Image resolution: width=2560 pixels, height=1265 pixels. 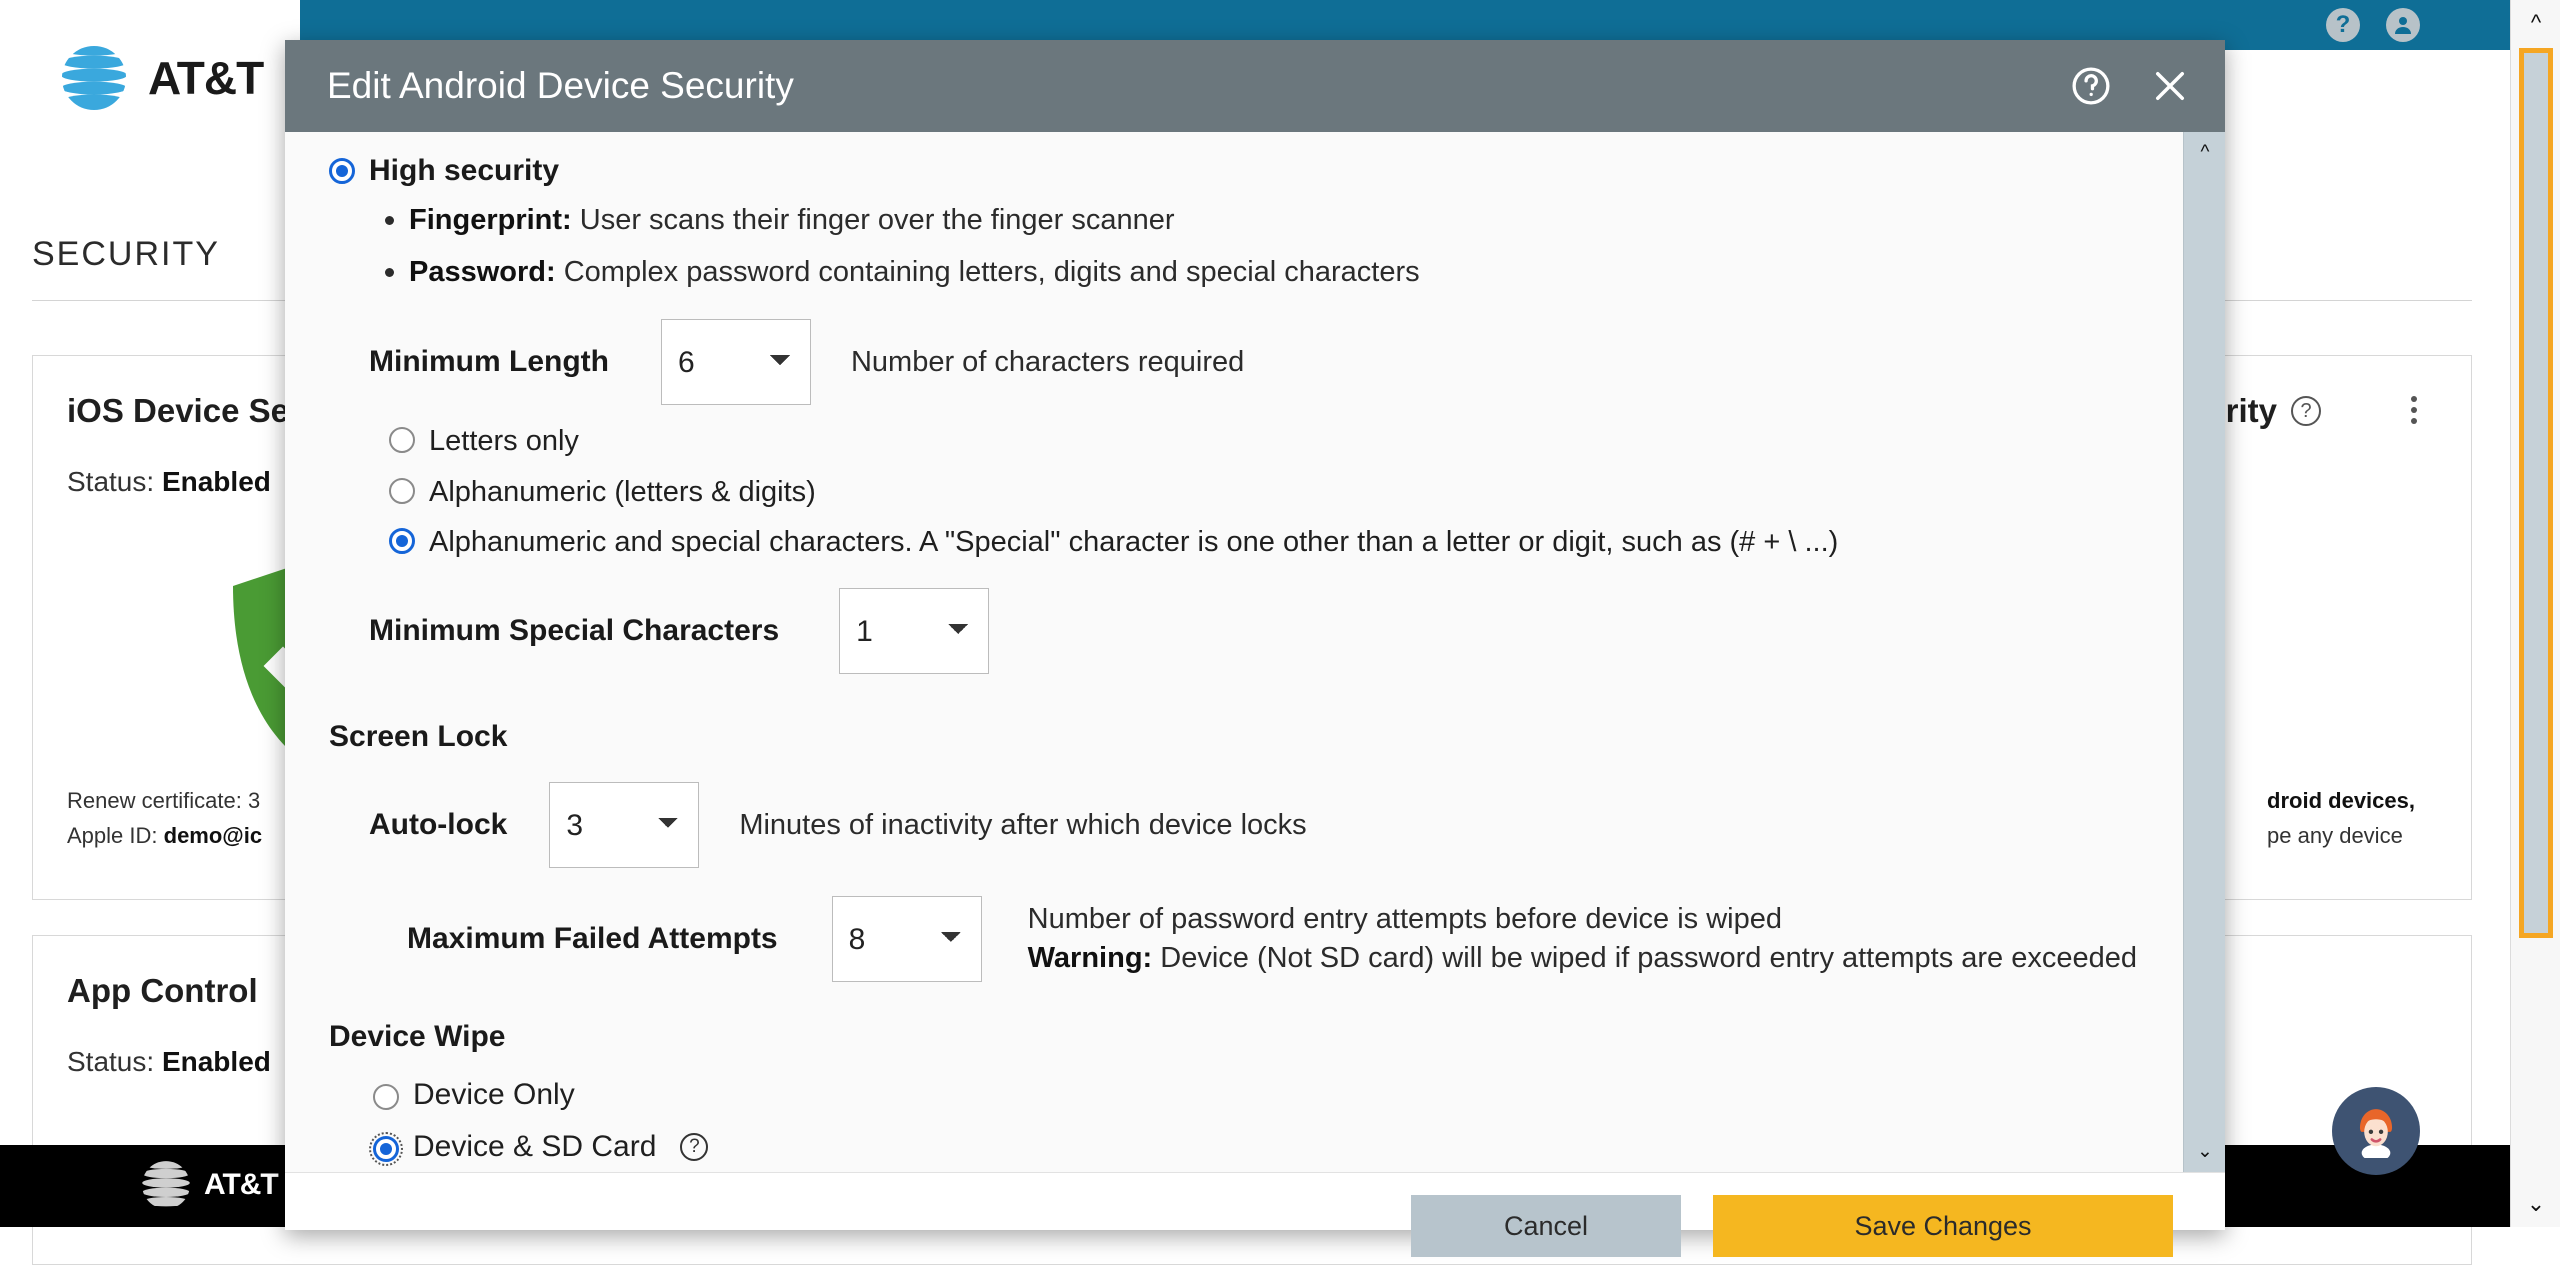 What do you see at coordinates (112, 835) in the screenshot?
I see `apple-id-label: Apple ID:` at bounding box center [112, 835].